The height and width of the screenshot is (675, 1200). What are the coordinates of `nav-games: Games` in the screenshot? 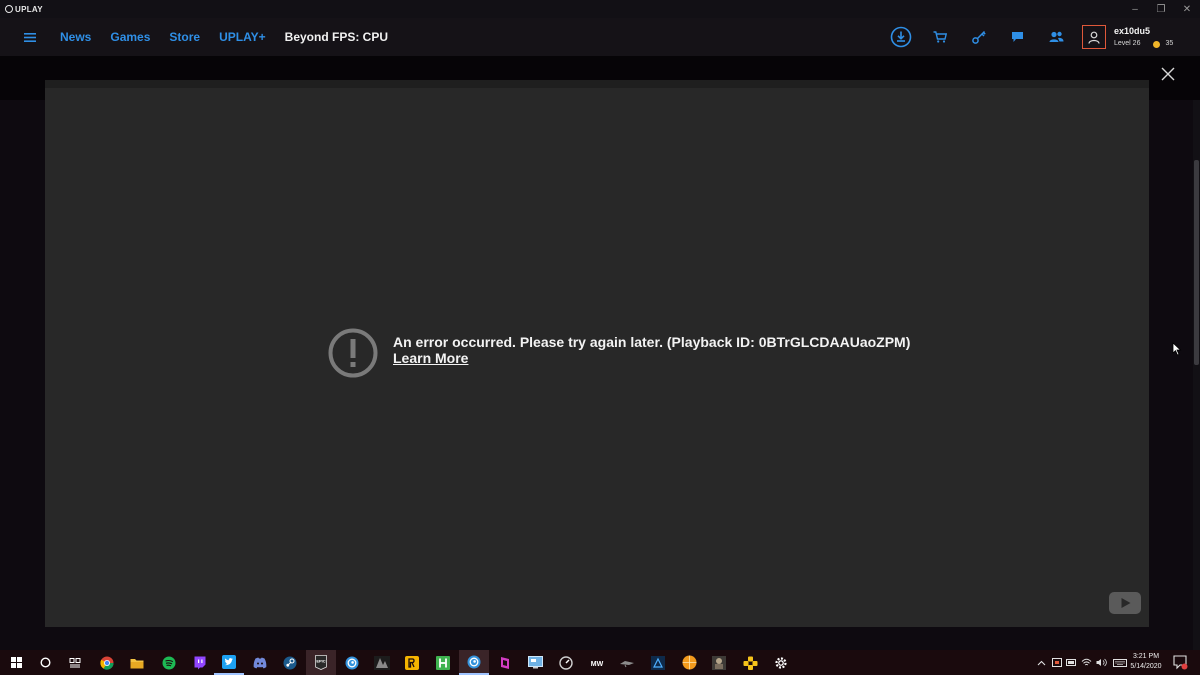 It's located at (130, 37).